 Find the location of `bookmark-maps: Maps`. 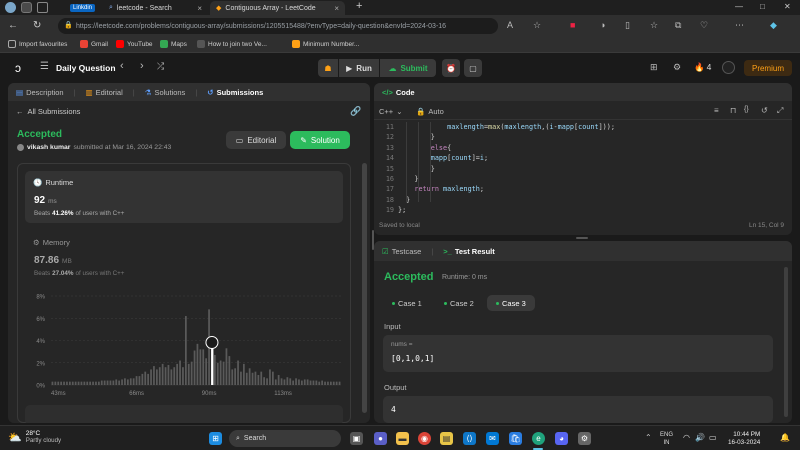

bookmark-maps: Maps is located at coordinates (173, 44).